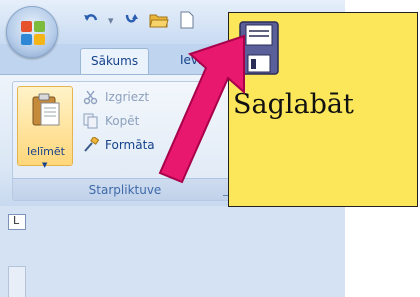  What do you see at coordinates (159, 20) in the screenshot?
I see `open-folder-icon` at bounding box center [159, 20].